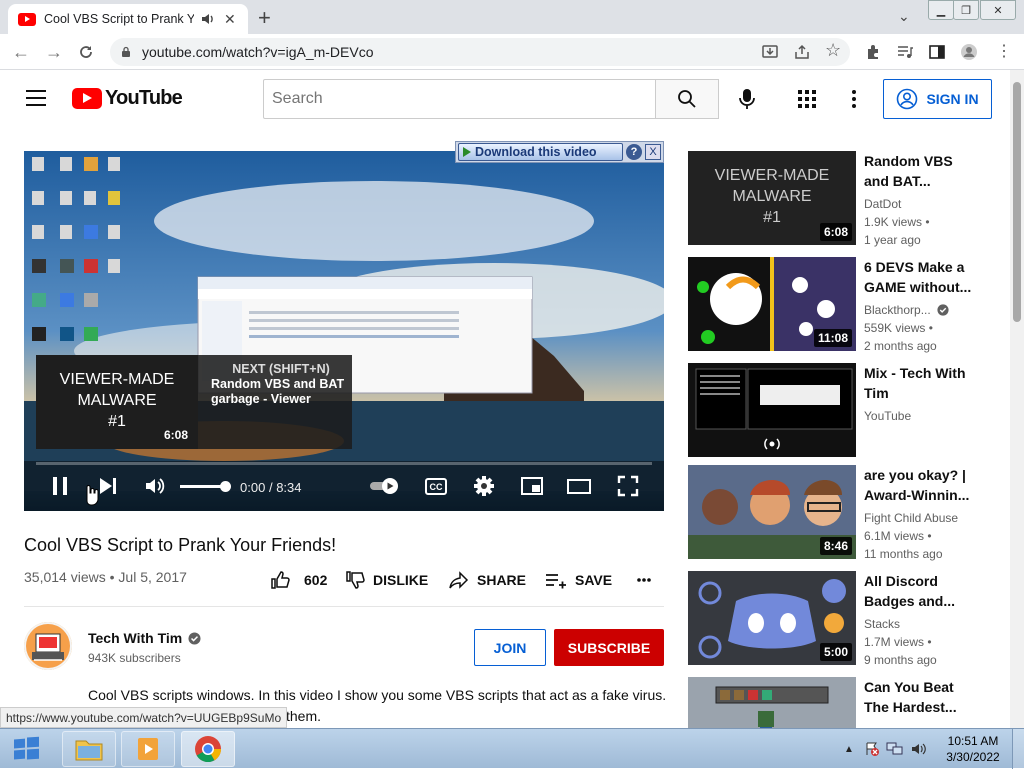 This screenshot has width=1024, height=769. What do you see at coordinates (802, 52) in the screenshot?
I see `share-page-icon` at bounding box center [802, 52].